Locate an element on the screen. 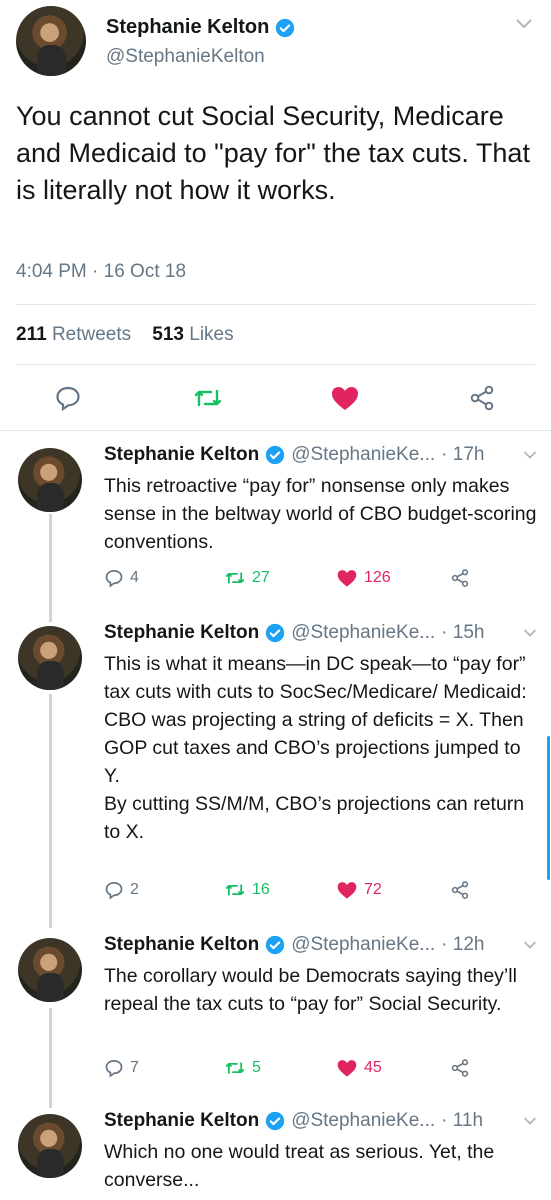 The image size is (551, 1200). tweet-stats: 211 Retweets 513 Likes is located at coordinates (125, 335).